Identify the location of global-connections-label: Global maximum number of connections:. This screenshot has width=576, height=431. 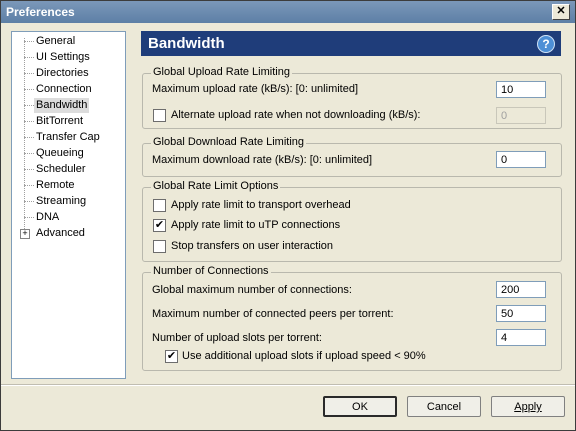
(252, 290).